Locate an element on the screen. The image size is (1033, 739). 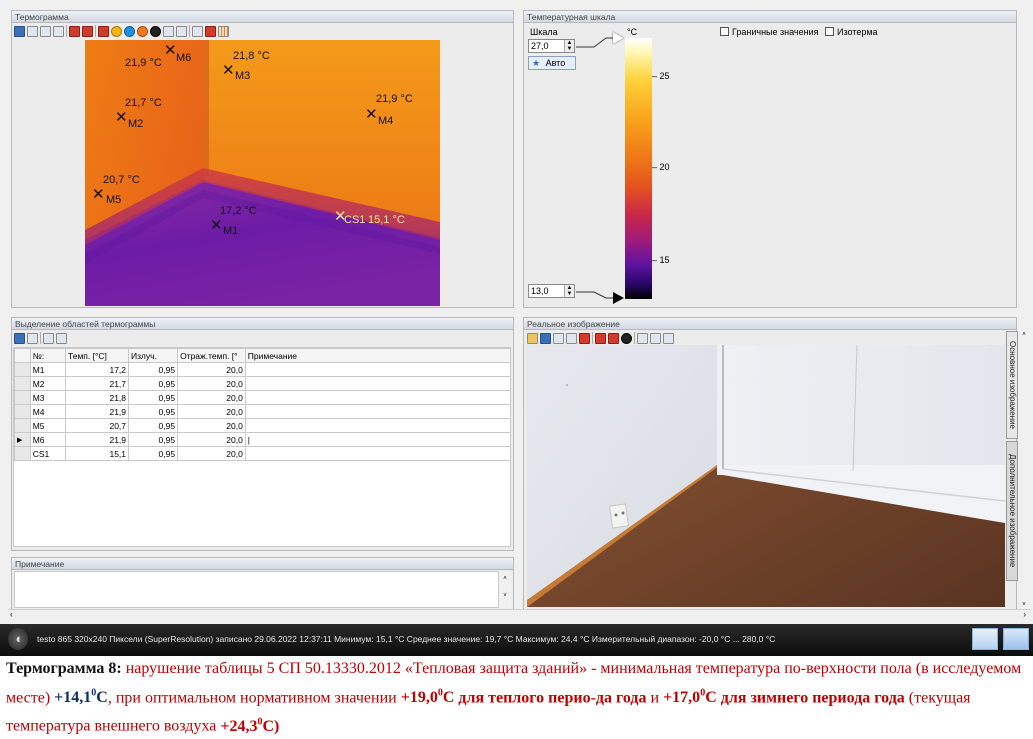
cell-id: M6 is located at coordinates (48, 439).